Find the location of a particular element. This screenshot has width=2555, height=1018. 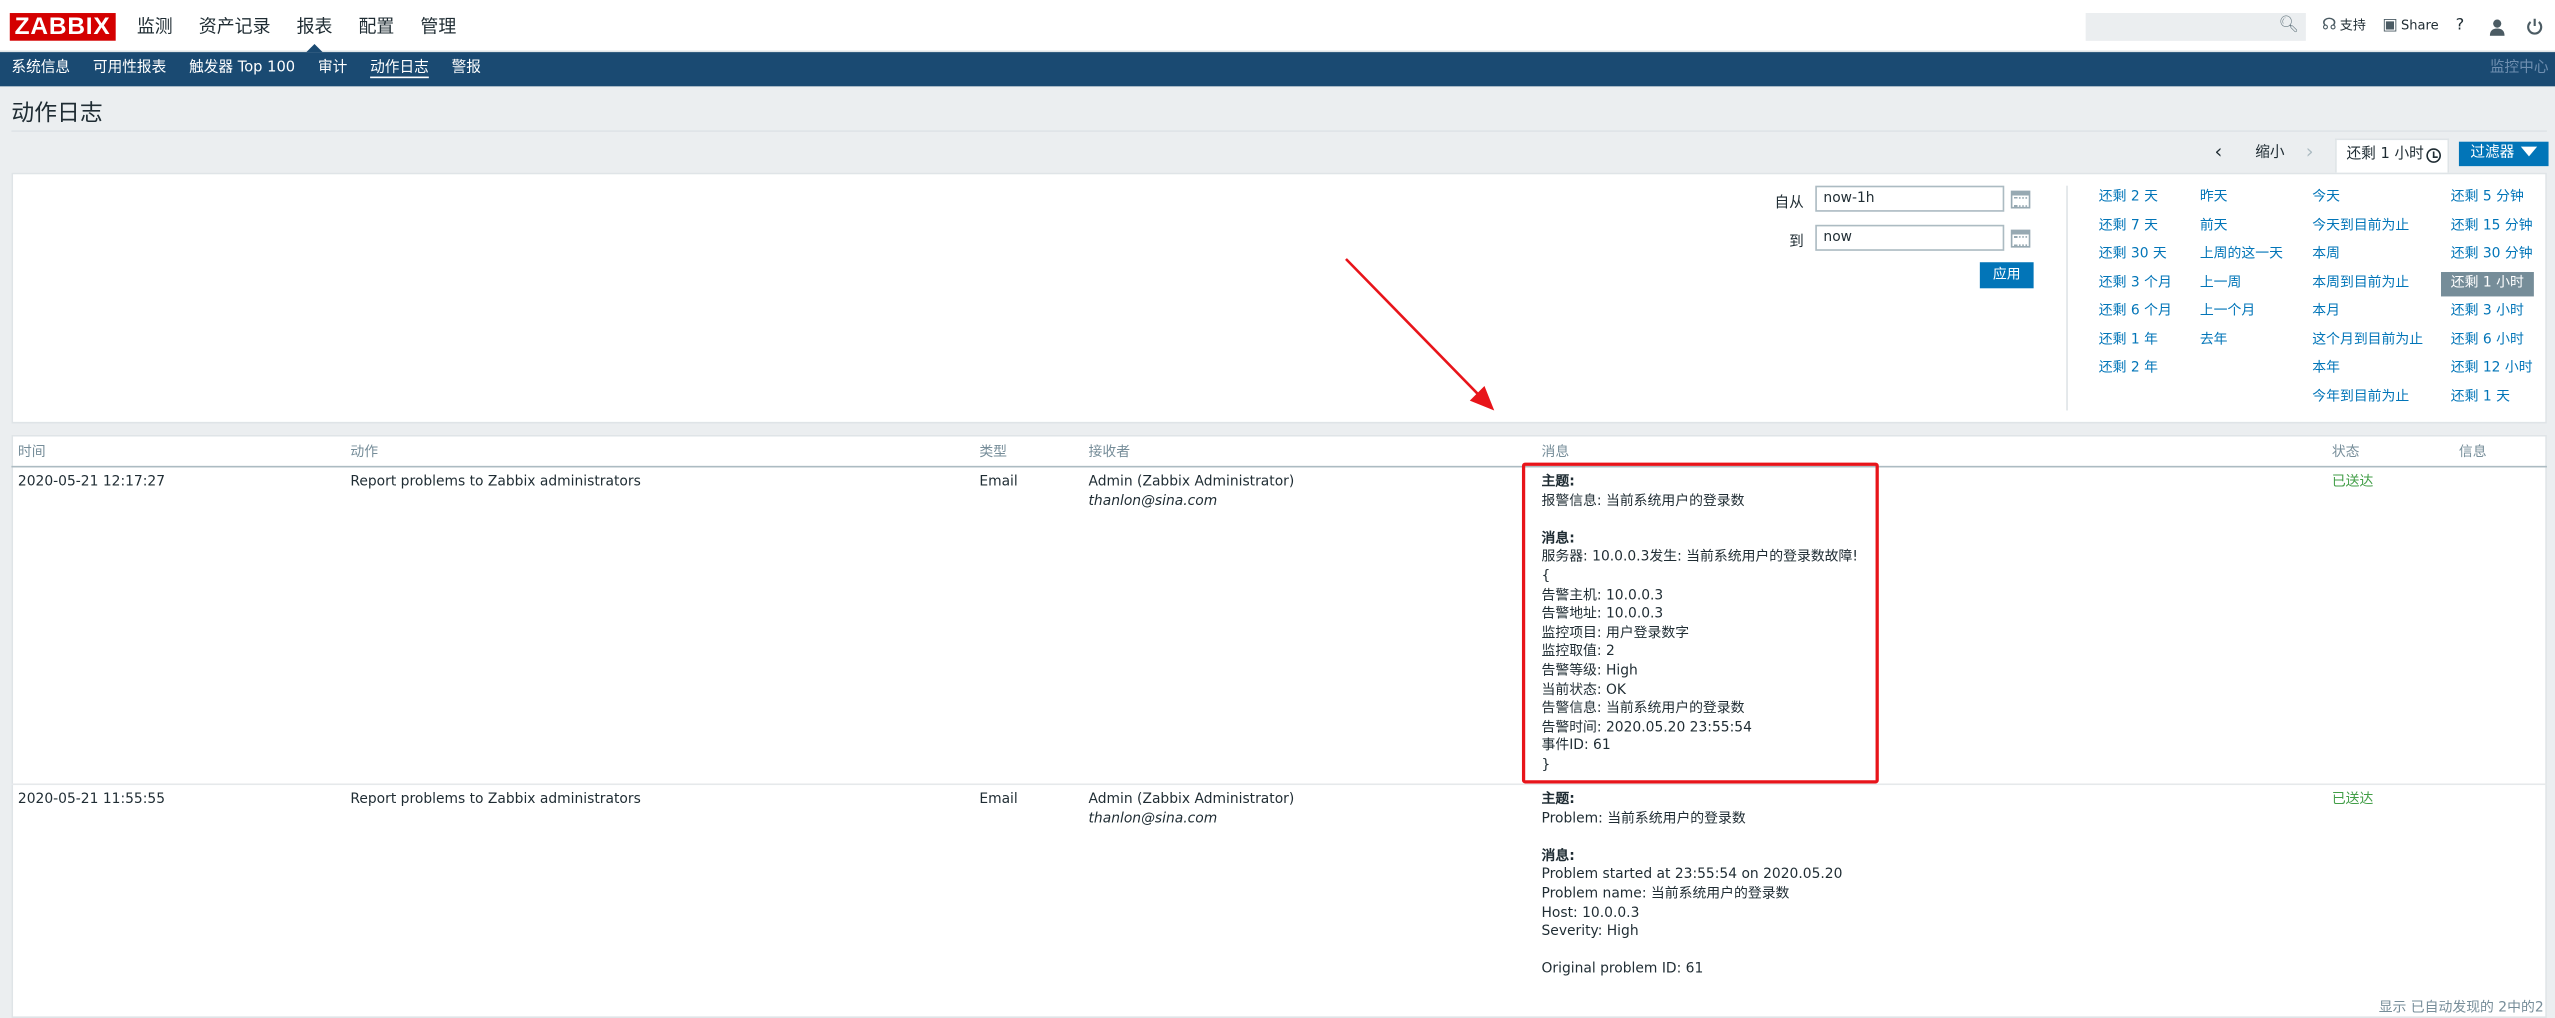

annotation-highlight-box is located at coordinates (1700, 623).